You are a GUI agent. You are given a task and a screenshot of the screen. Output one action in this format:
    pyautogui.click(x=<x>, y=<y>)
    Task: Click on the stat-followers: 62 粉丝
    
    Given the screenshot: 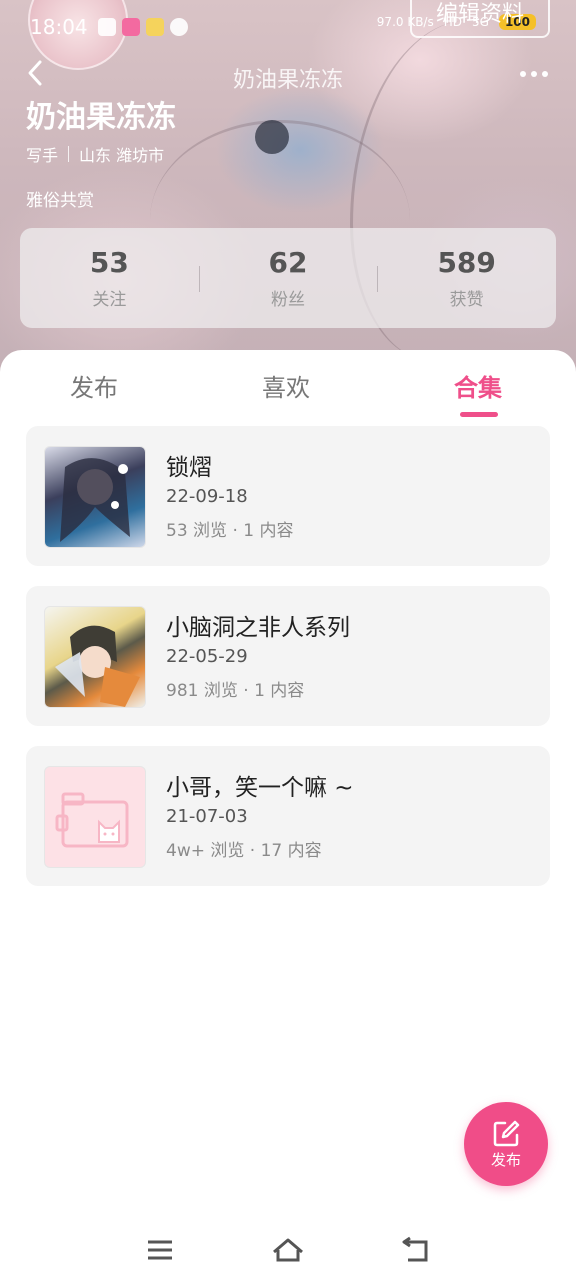 What is the action you would take?
    pyautogui.click(x=288, y=278)
    